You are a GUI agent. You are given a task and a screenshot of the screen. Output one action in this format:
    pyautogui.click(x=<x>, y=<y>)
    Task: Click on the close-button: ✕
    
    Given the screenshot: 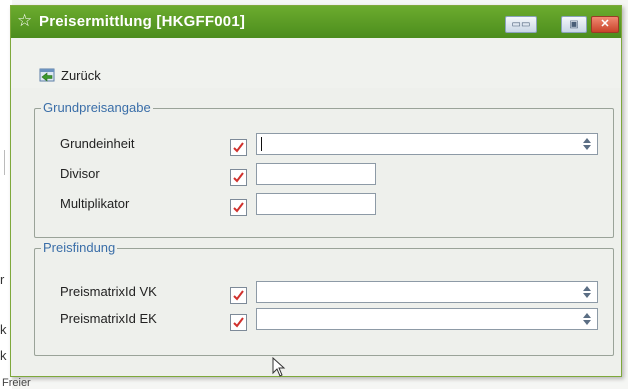 What is the action you would take?
    pyautogui.click(x=605, y=24)
    